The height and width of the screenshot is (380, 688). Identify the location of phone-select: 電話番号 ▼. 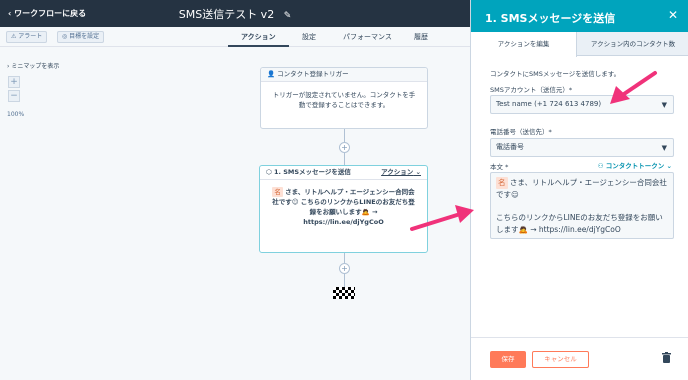
(582, 147).